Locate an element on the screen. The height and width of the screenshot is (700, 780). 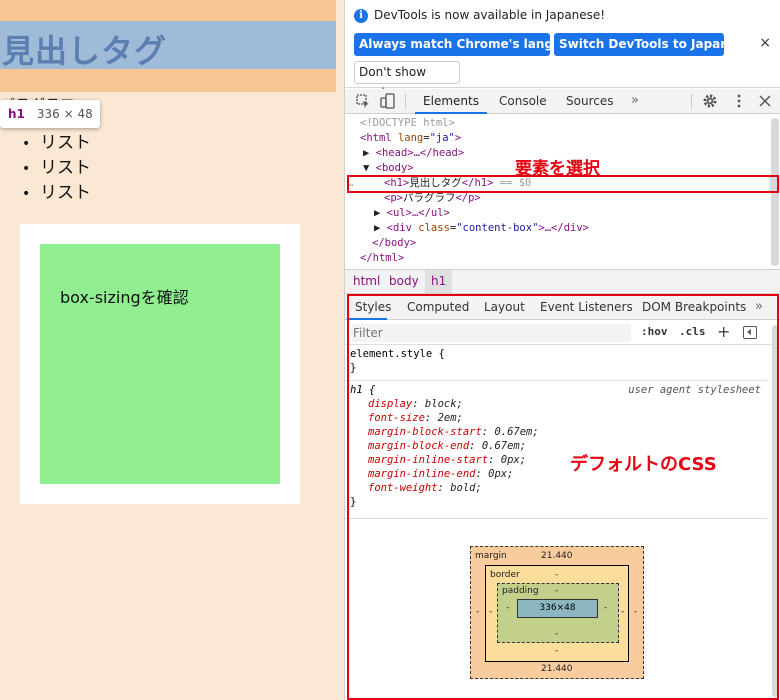
dont-show-again-button: Don't show again is located at coordinates (407, 80).